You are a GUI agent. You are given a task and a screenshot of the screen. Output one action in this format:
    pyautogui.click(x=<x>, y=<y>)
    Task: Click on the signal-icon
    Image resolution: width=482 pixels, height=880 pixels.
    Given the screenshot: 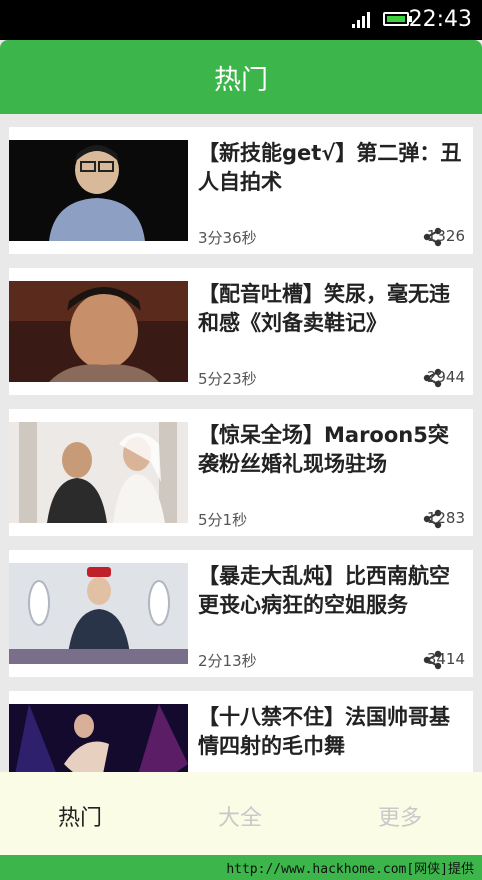 What is the action you would take?
    pyautogui.click(x=361, y=20)
    